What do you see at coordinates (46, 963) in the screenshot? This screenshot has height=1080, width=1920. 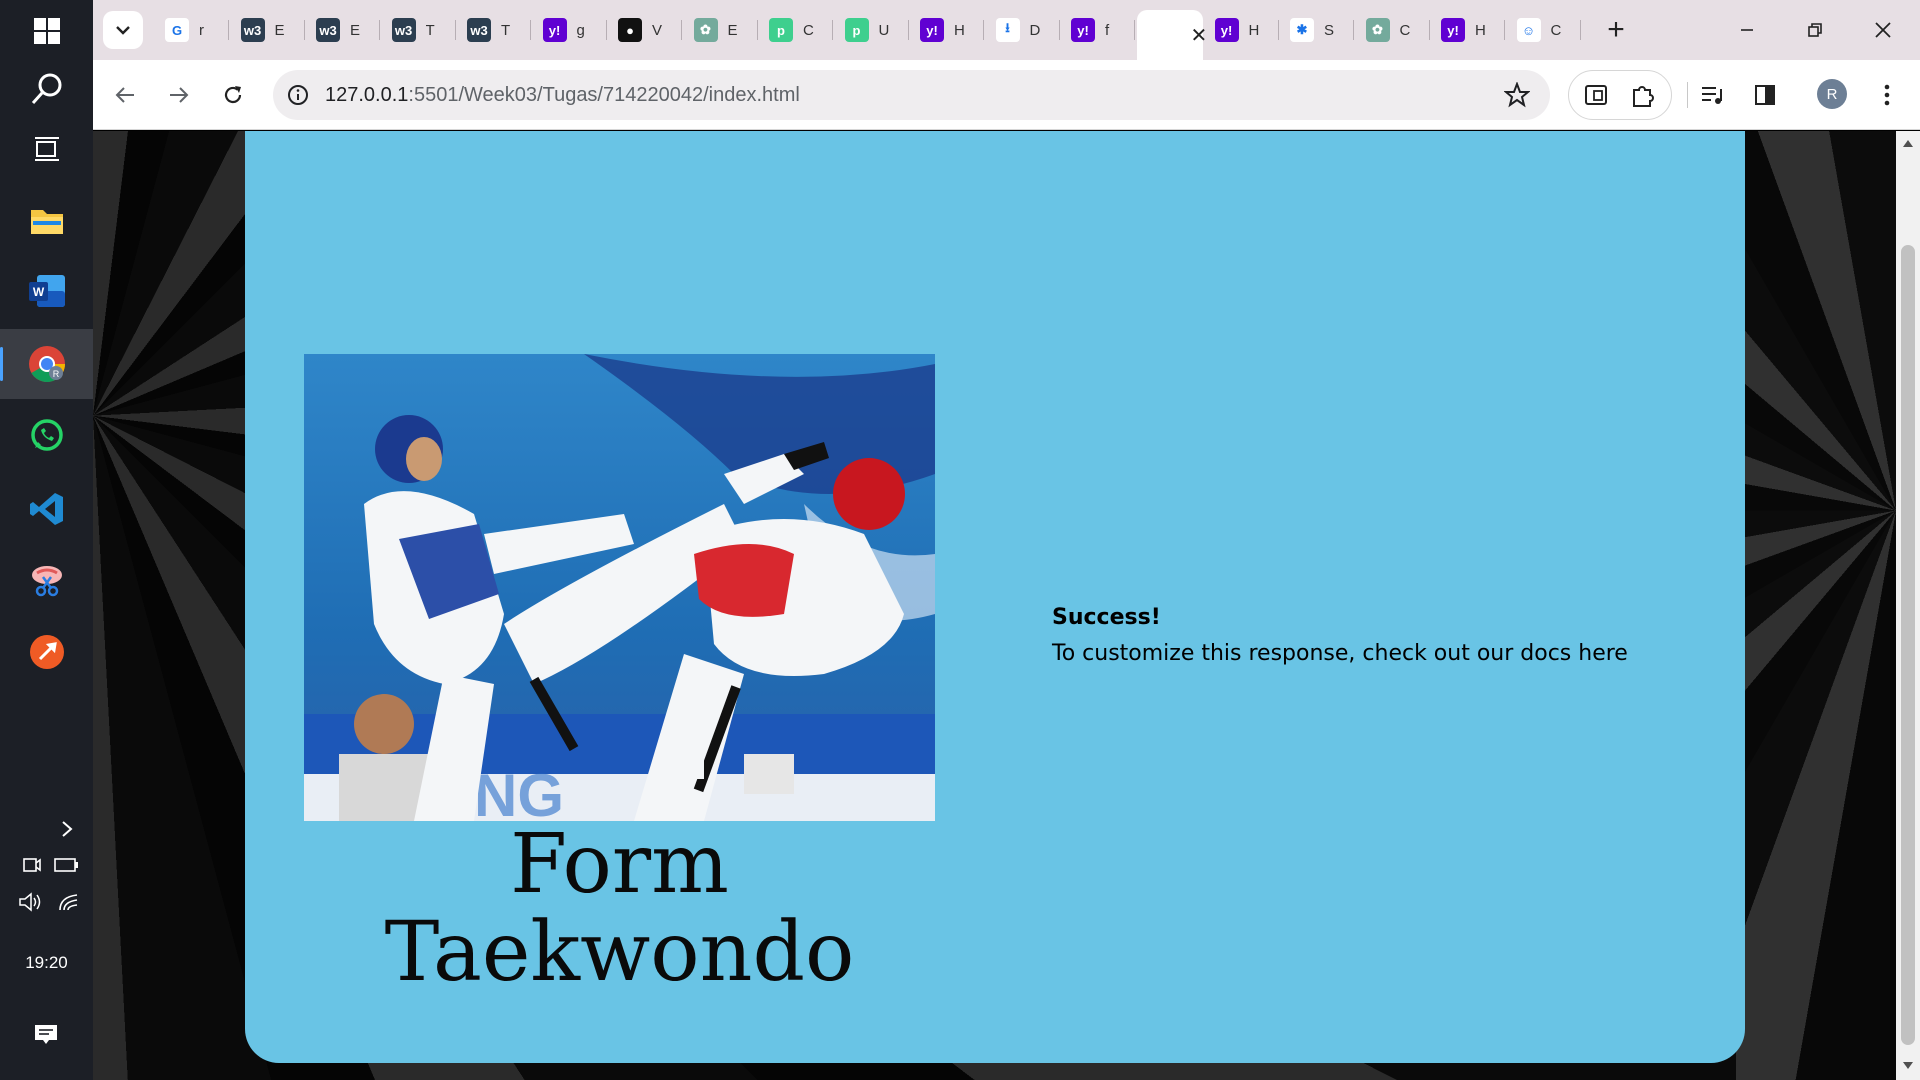 I see `taskbar-clock: 19:20` at bounding box center [46, 963].